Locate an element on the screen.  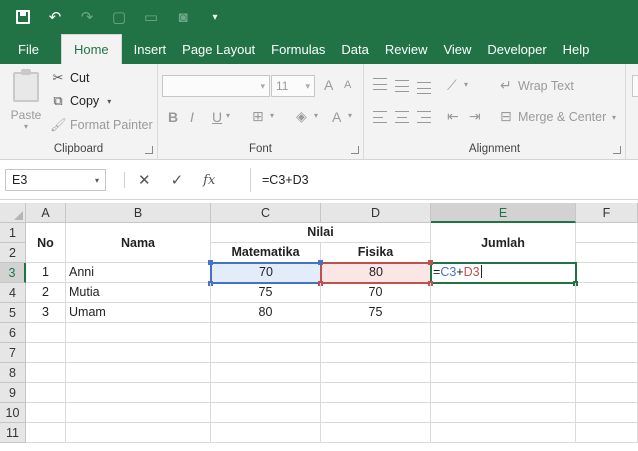
cell-a7 is located at coordinates (46, 353).